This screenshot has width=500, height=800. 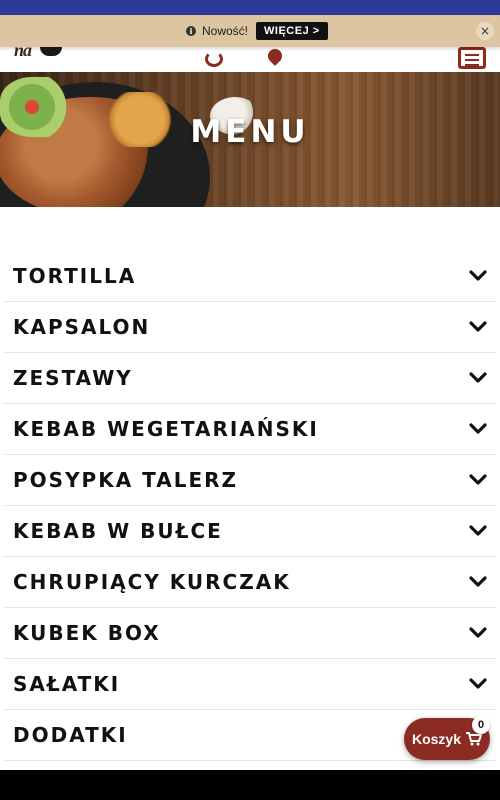 I want to click on menu-category-label: CHRUPIĄCY KURCZAK, so click(x=152, y=582).